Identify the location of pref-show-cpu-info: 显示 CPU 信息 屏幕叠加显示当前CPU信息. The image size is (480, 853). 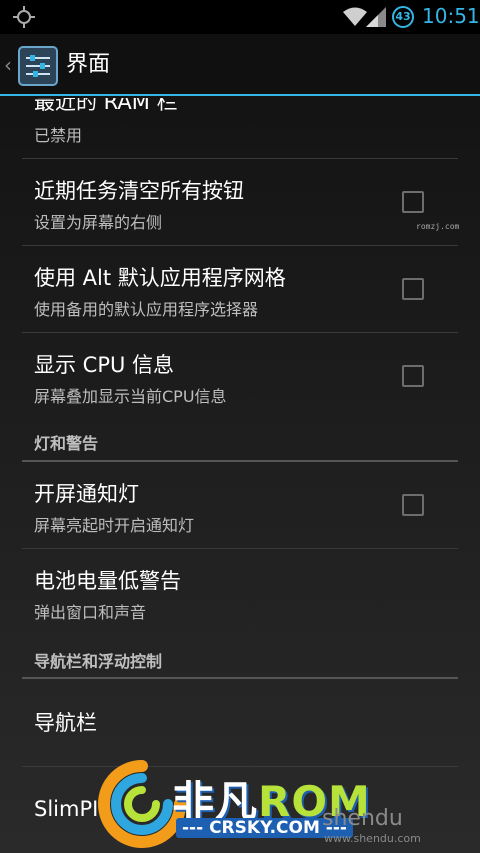
(240, 376).